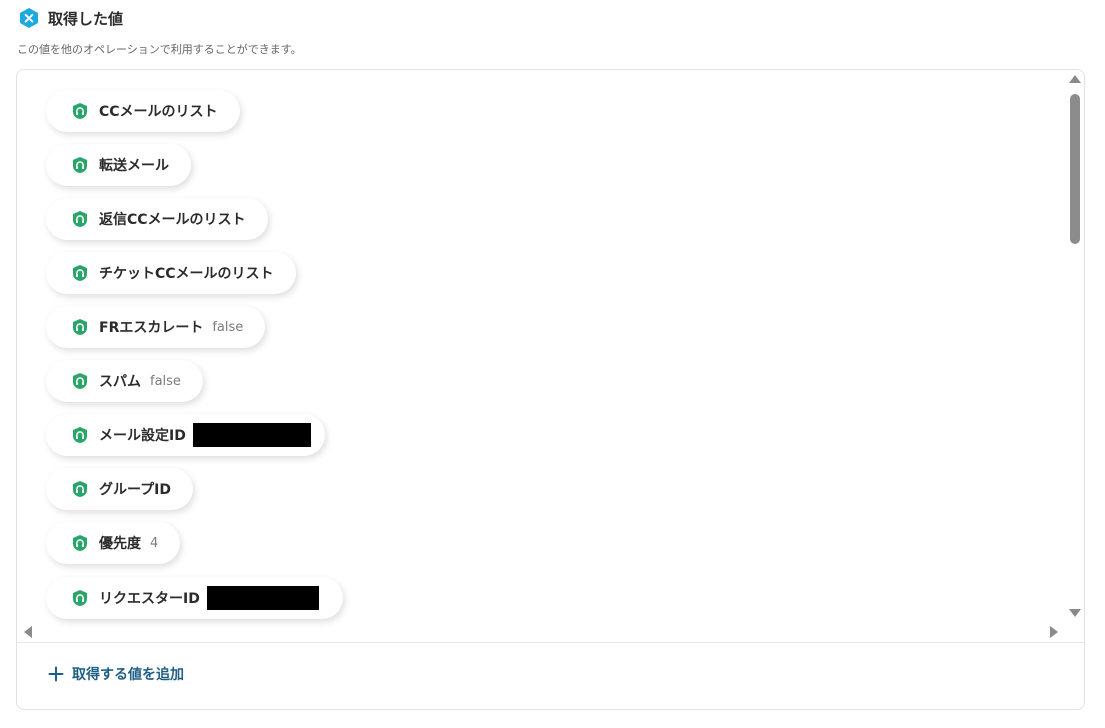 The width and height of the screenshot is (1105, 728). I want to click on value-label: 転送メール, so click(134, 166).